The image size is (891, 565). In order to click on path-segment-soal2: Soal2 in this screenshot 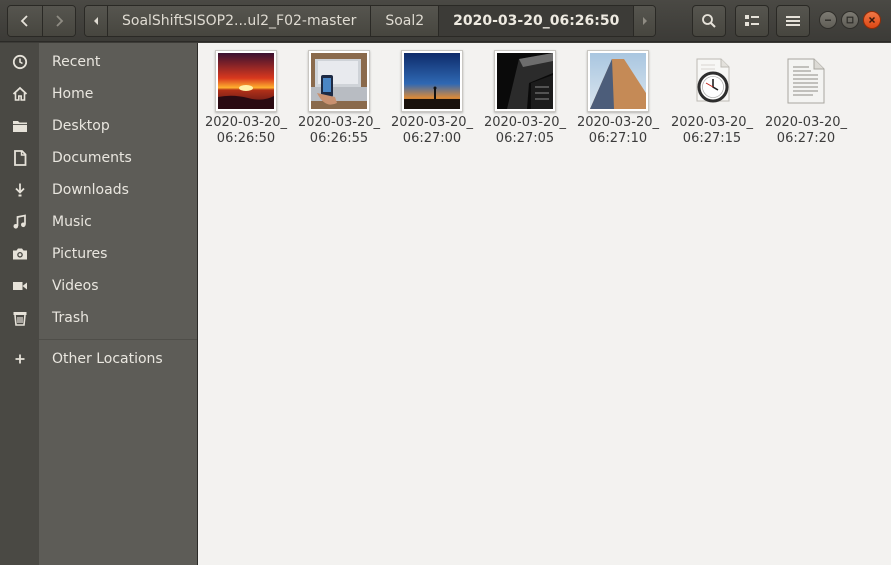, I will do `click(404, 21)`.